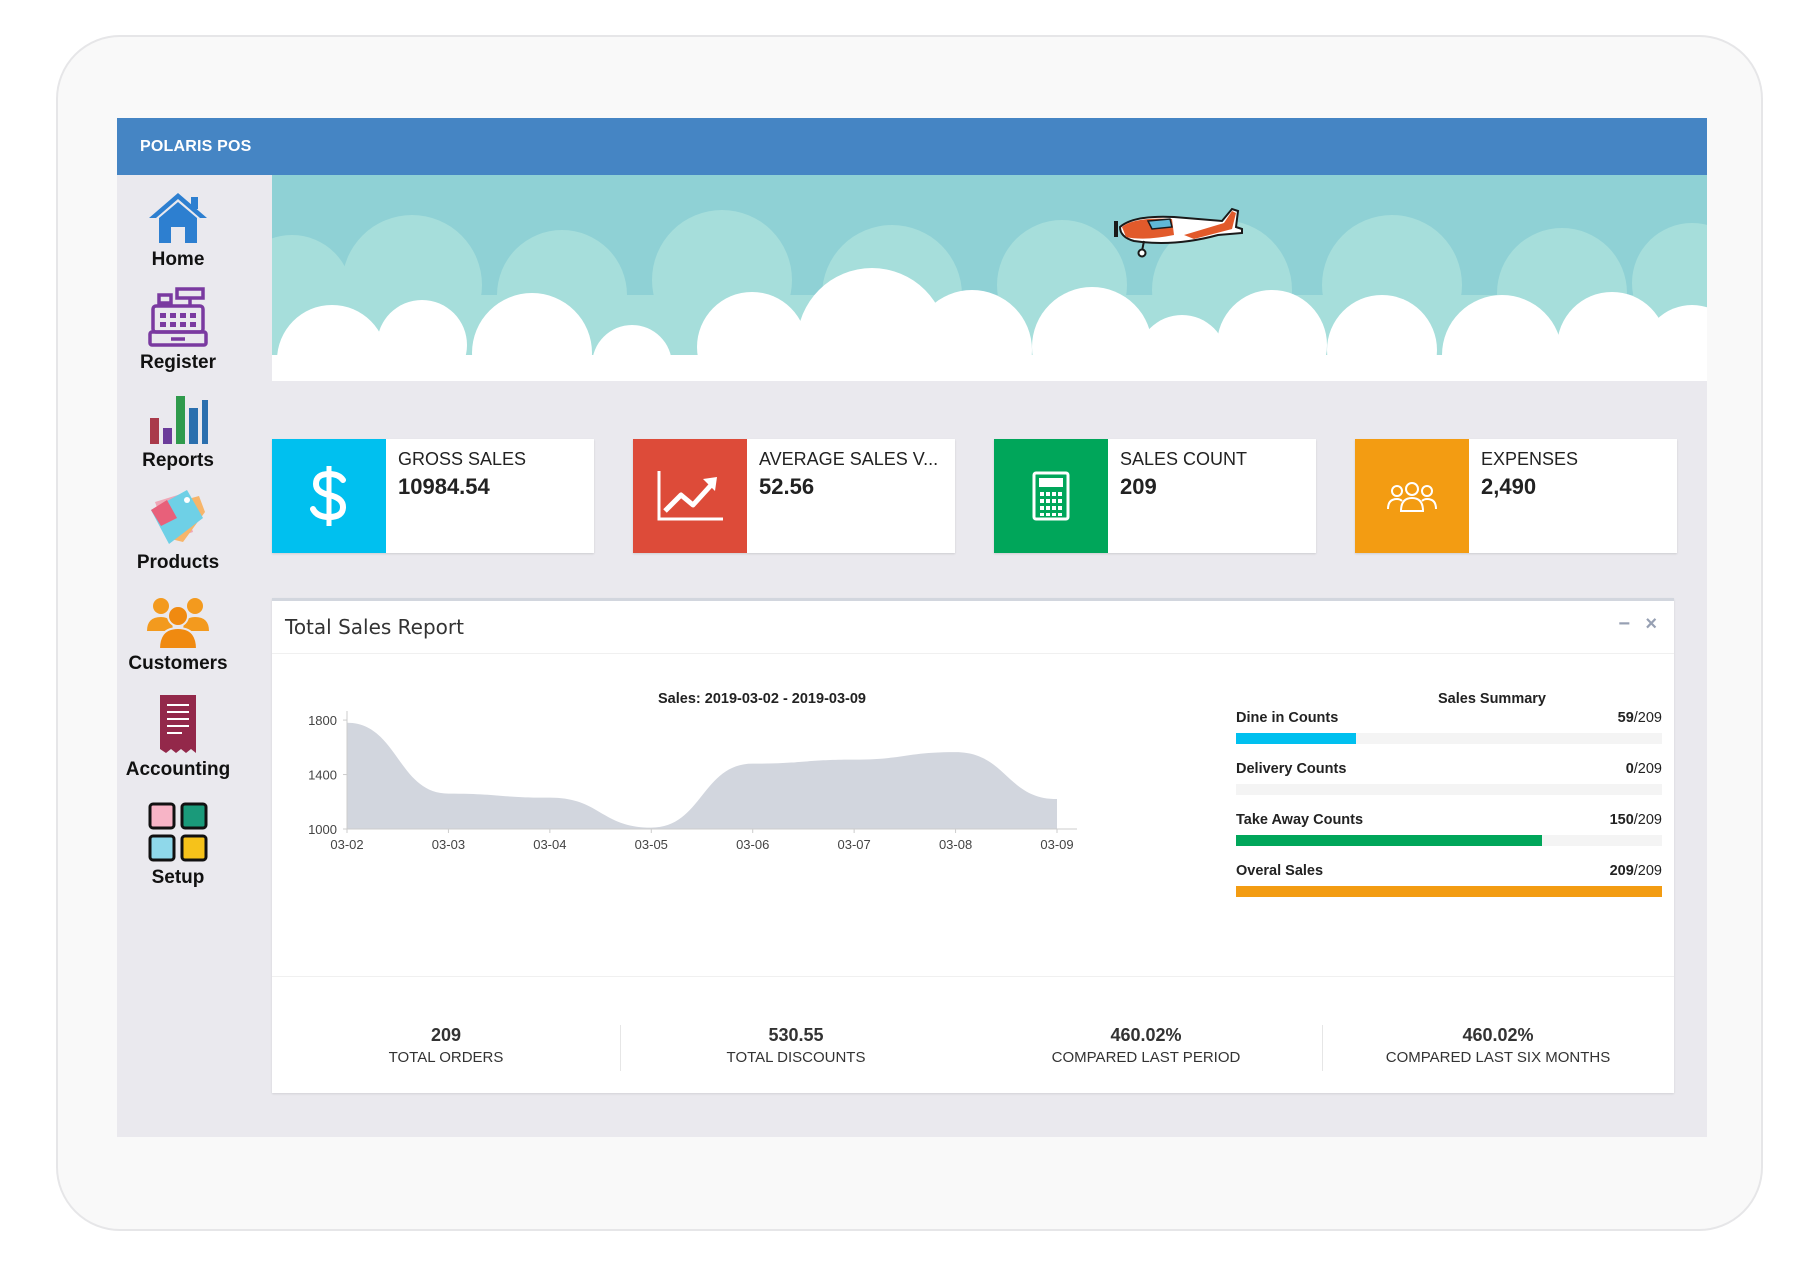 The image size is (1795, 1262). Describe the element at coordinates (1643, 769) in the screenshot. I see `progress-count: 0/209` at that location.